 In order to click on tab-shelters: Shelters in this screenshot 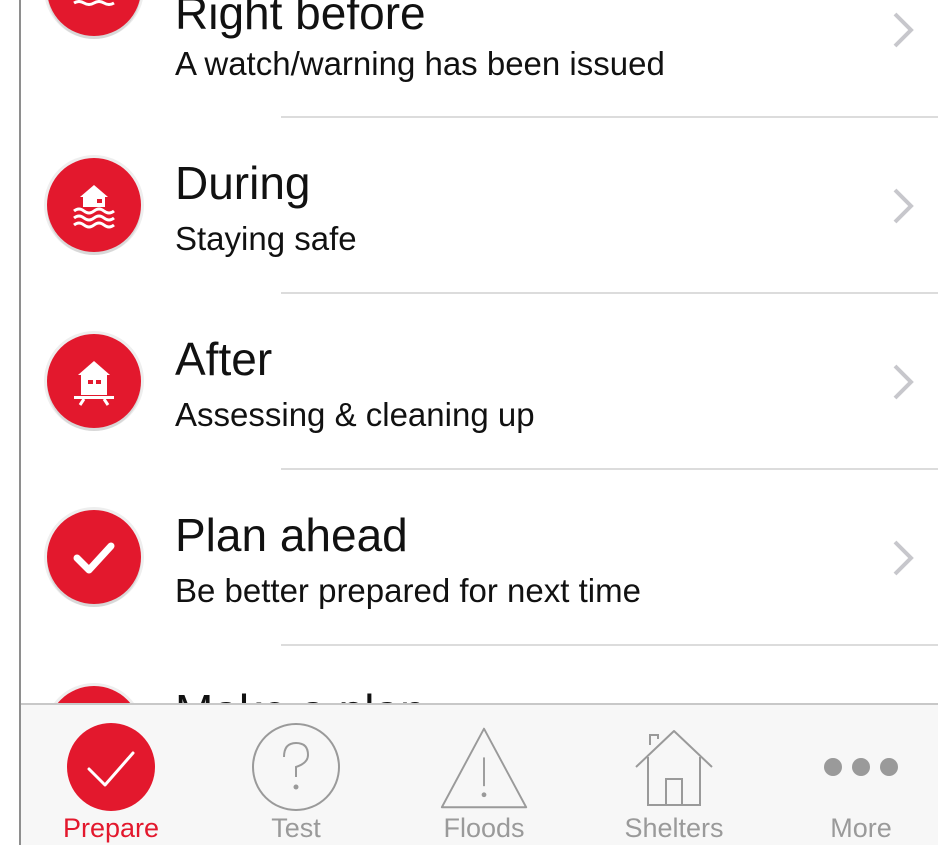, I will do `click(674, 775)`.